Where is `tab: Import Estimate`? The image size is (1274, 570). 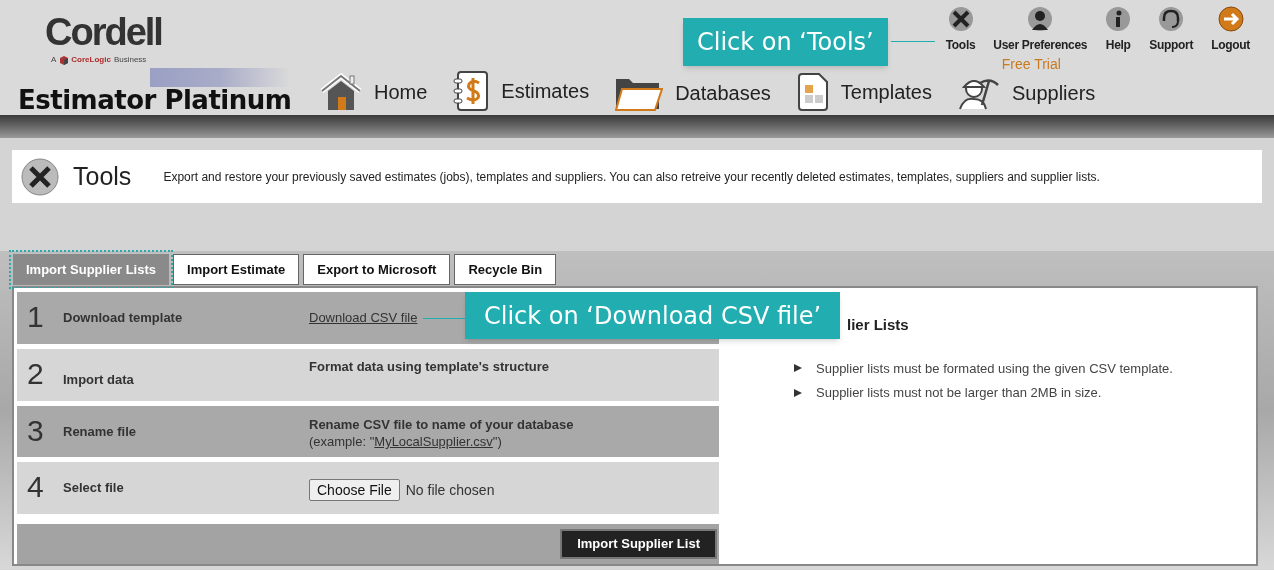
tab: Import Estimate is located at coordinates (236, 269).